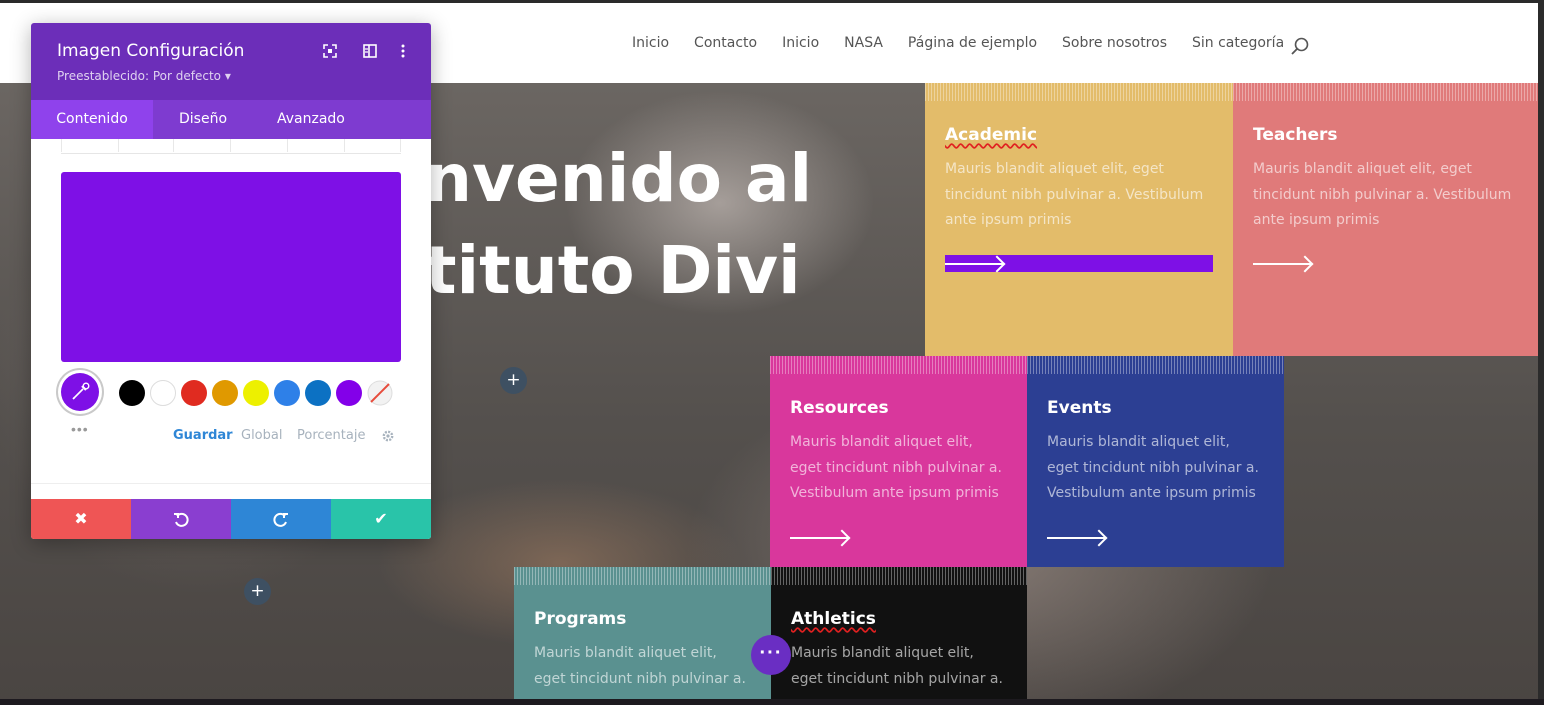  Describe the element at coordinates (380, 393) in the screenshot. I see `no-color-icon` at that location.